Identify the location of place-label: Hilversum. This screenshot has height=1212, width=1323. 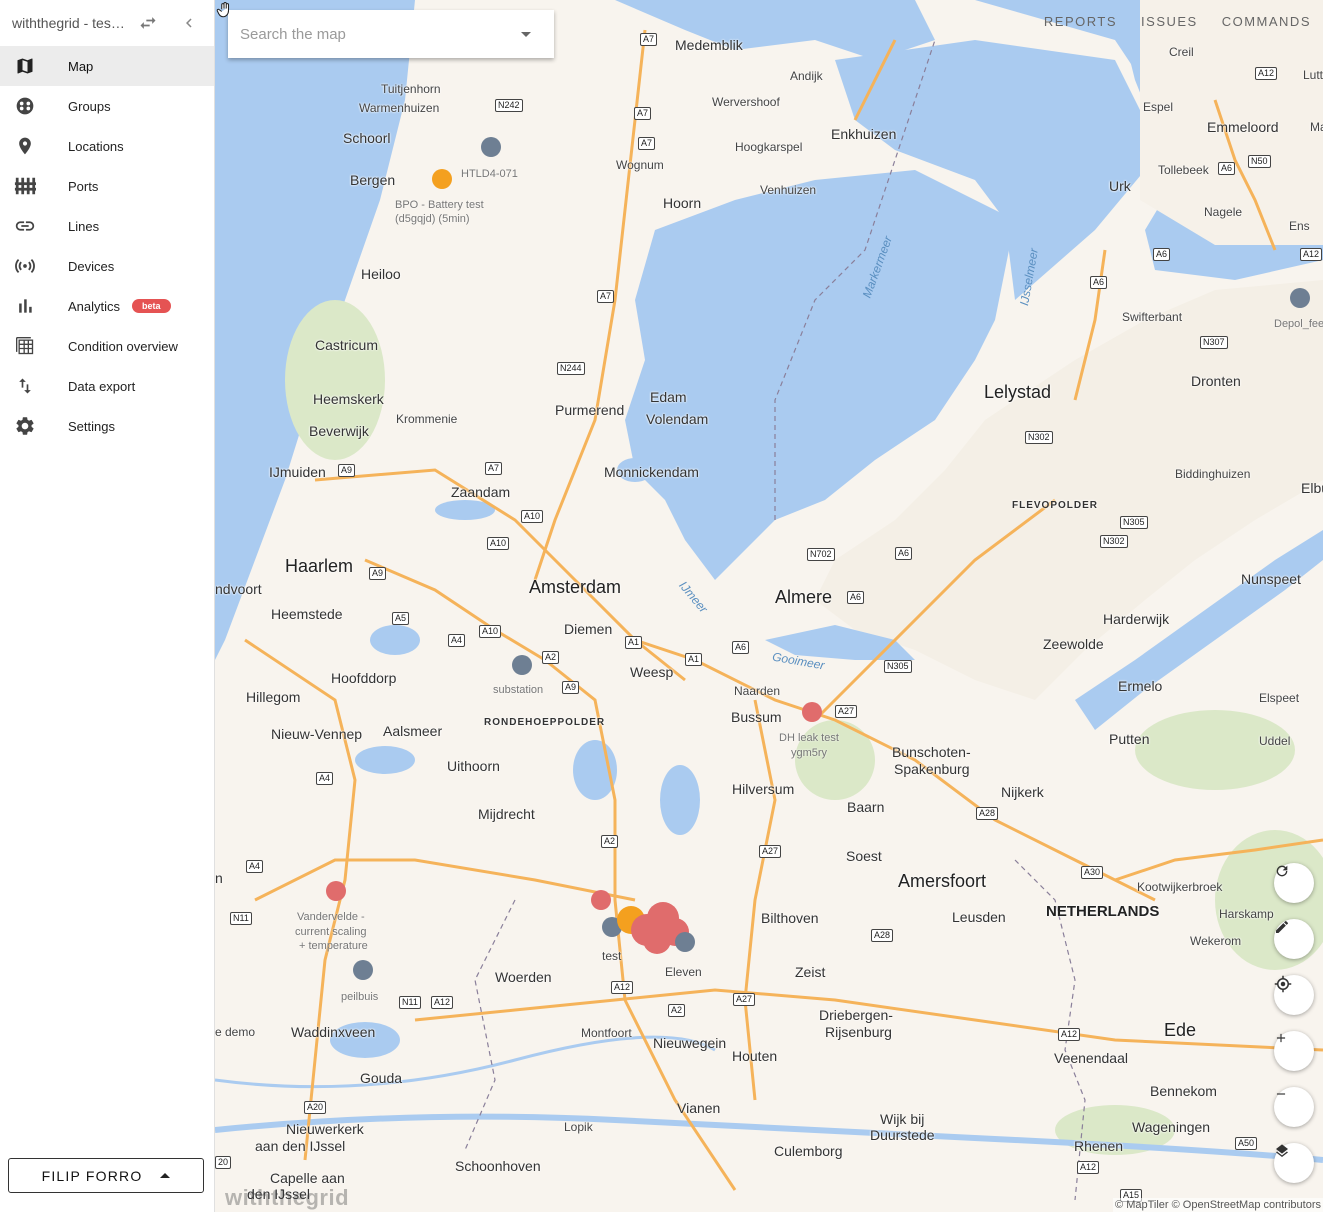
(763, 789).